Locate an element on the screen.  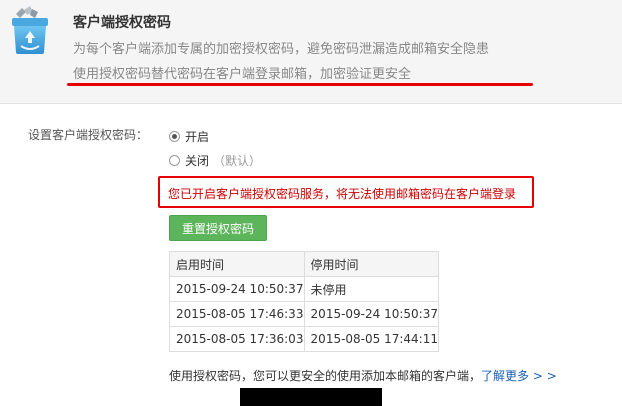
radio-disable-button is located at coordinates (174, 160).